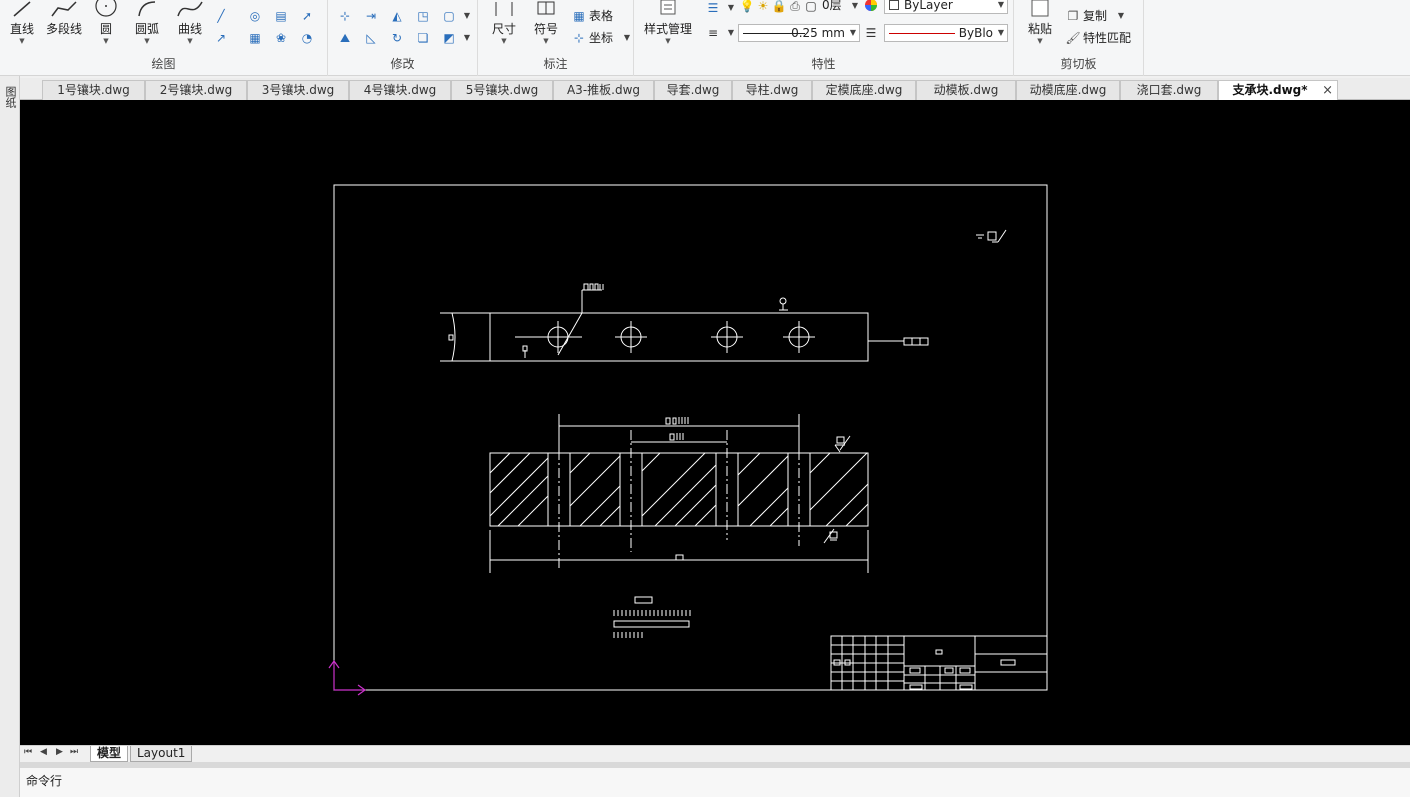 This screenshot has width=1410, height=797. I want to click on rotate-icon: ↻, so click(397, 38).